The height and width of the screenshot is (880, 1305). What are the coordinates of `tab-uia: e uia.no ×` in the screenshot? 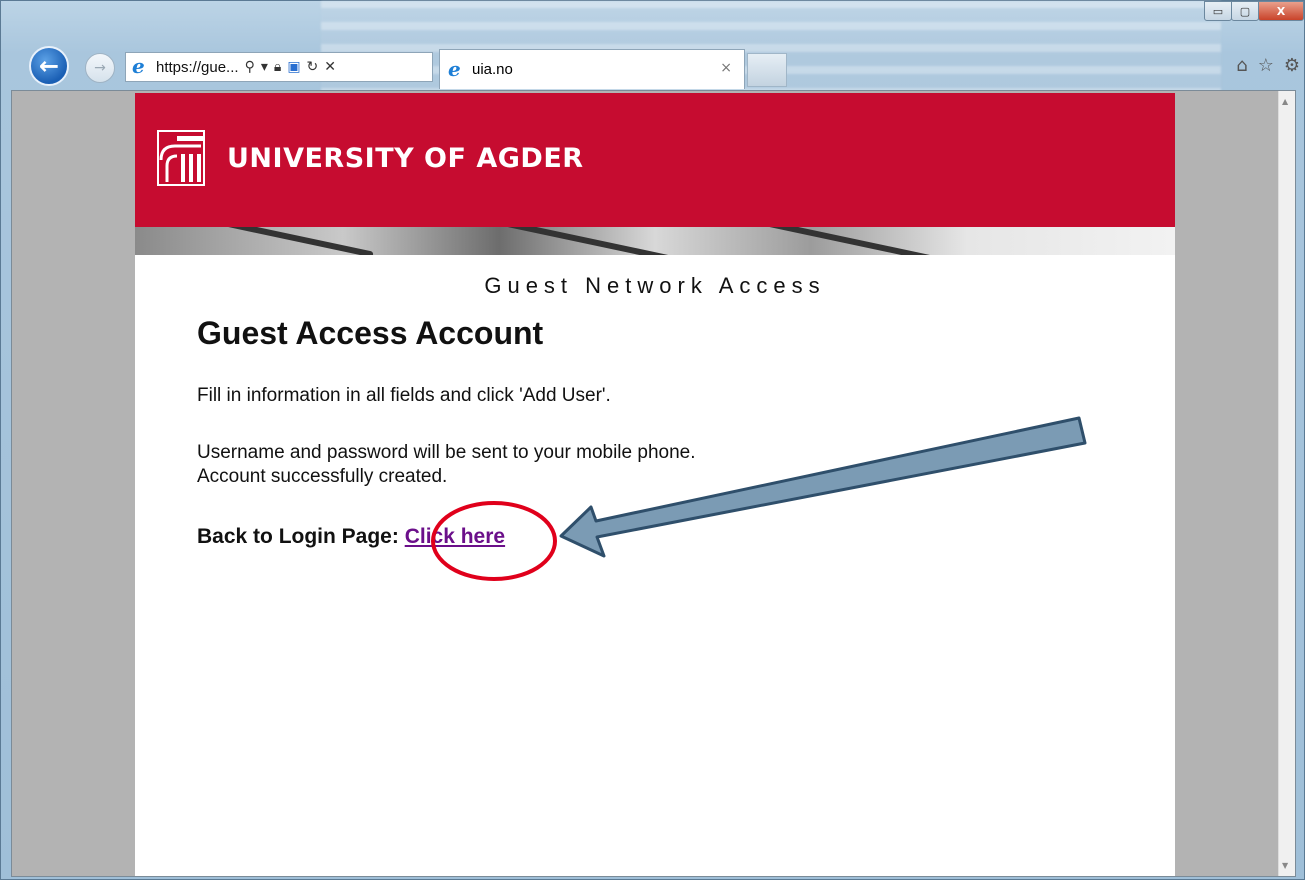 It's located at (592, 69).